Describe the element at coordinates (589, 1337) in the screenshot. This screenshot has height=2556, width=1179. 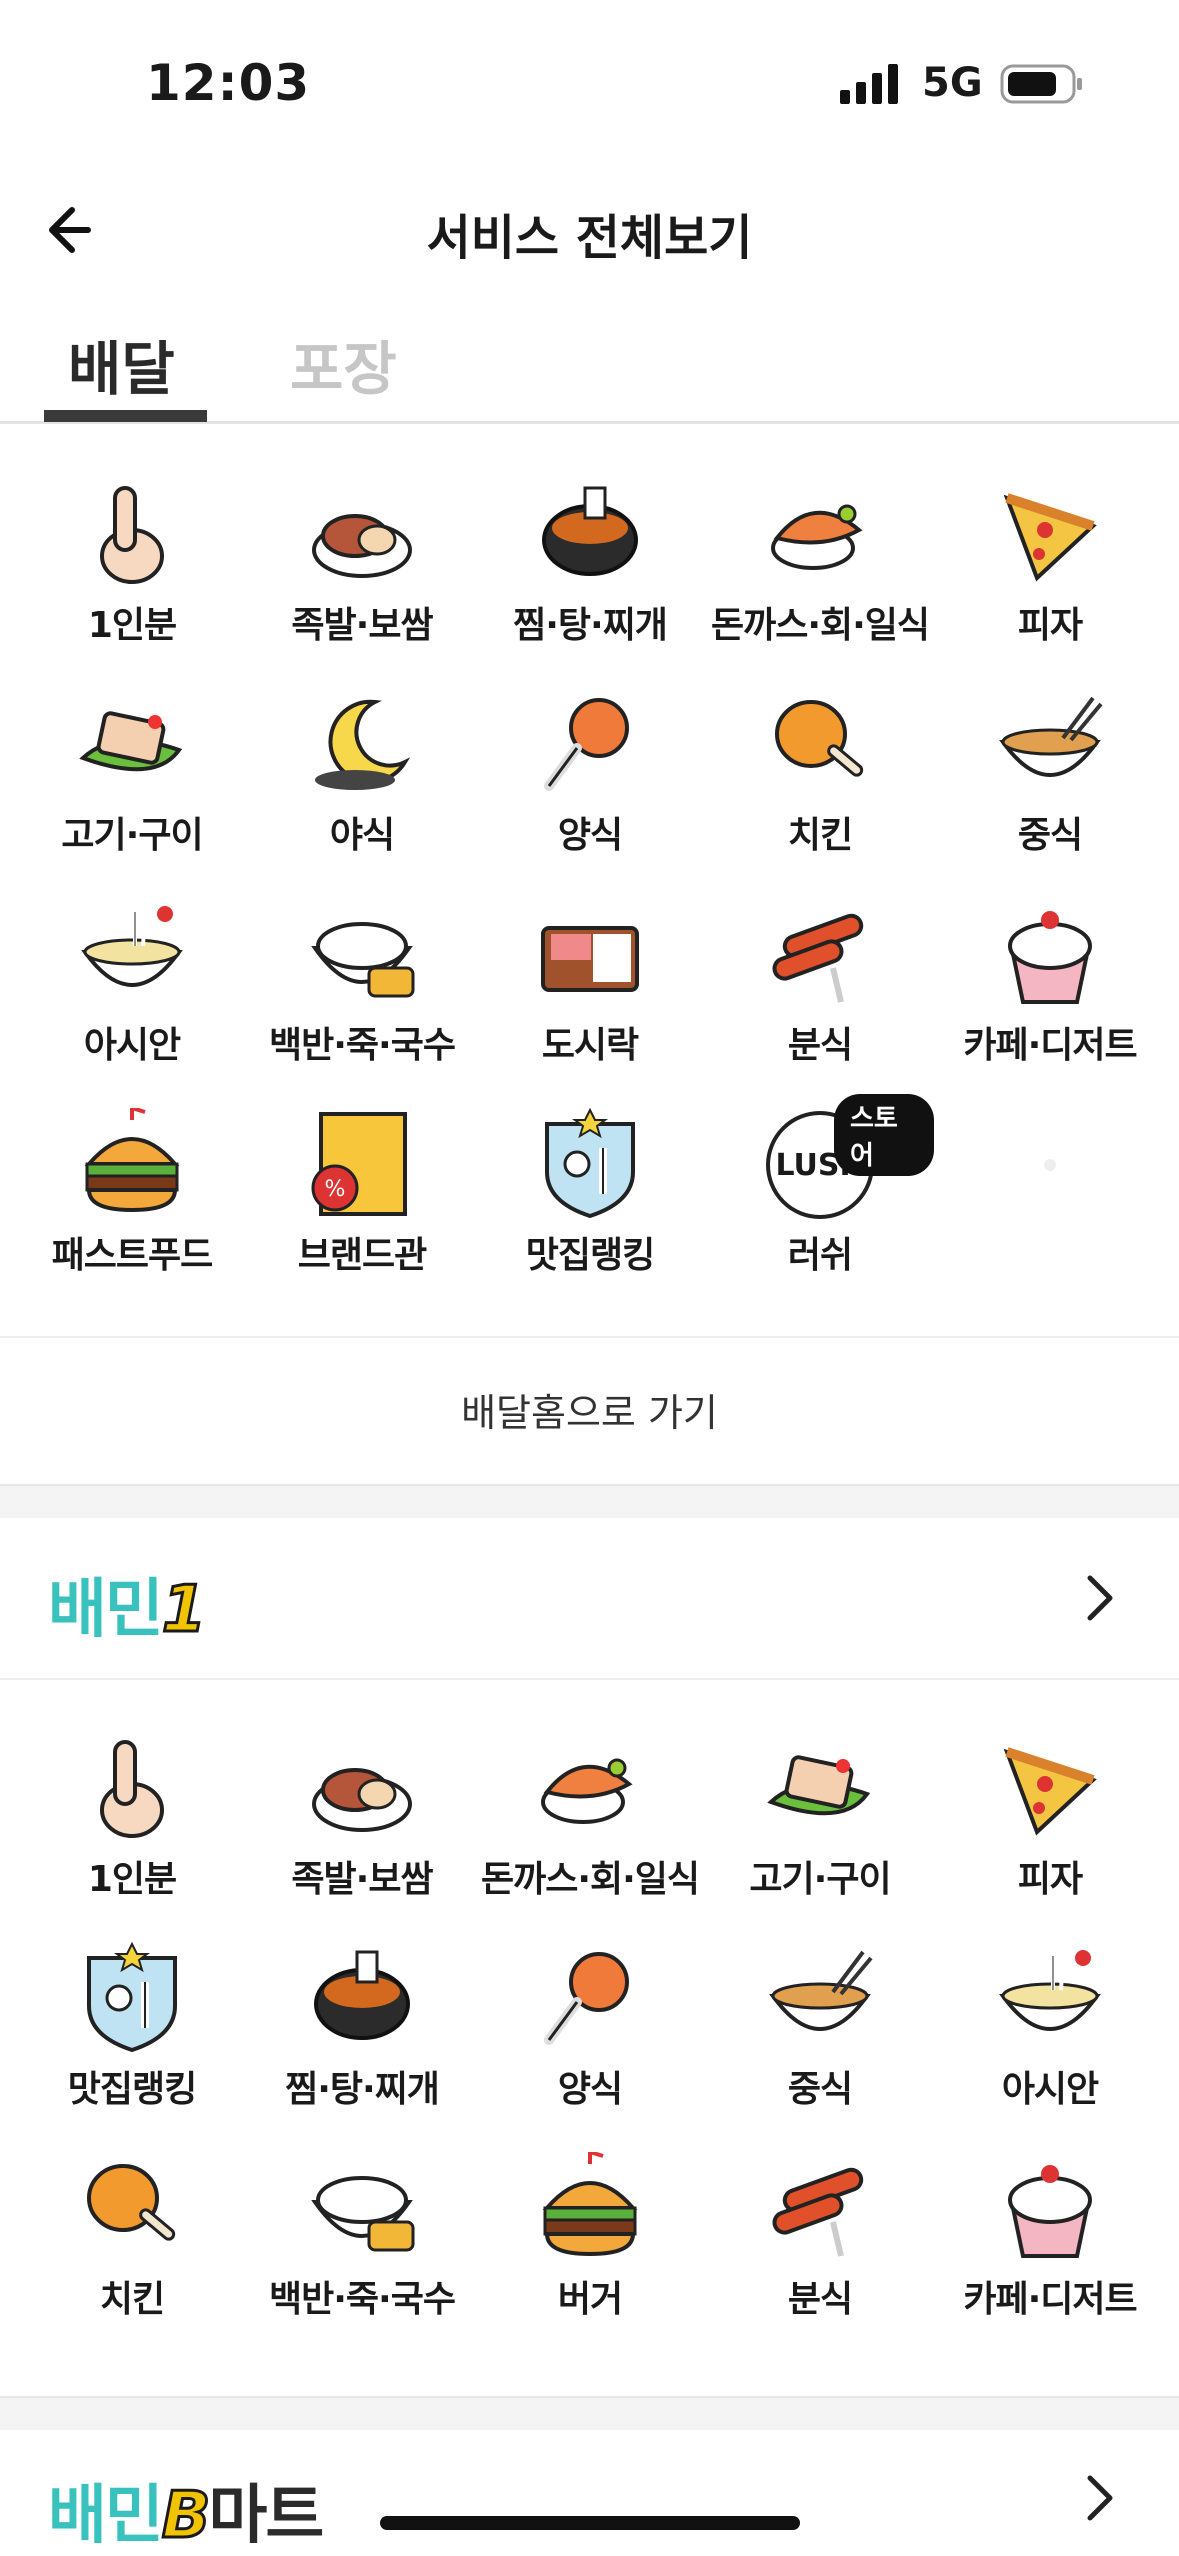
I see `divider` at that location.